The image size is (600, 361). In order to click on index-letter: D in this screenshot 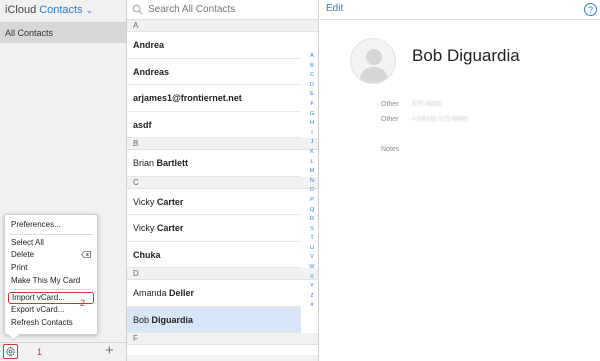, I will do `click(312, 86)`.